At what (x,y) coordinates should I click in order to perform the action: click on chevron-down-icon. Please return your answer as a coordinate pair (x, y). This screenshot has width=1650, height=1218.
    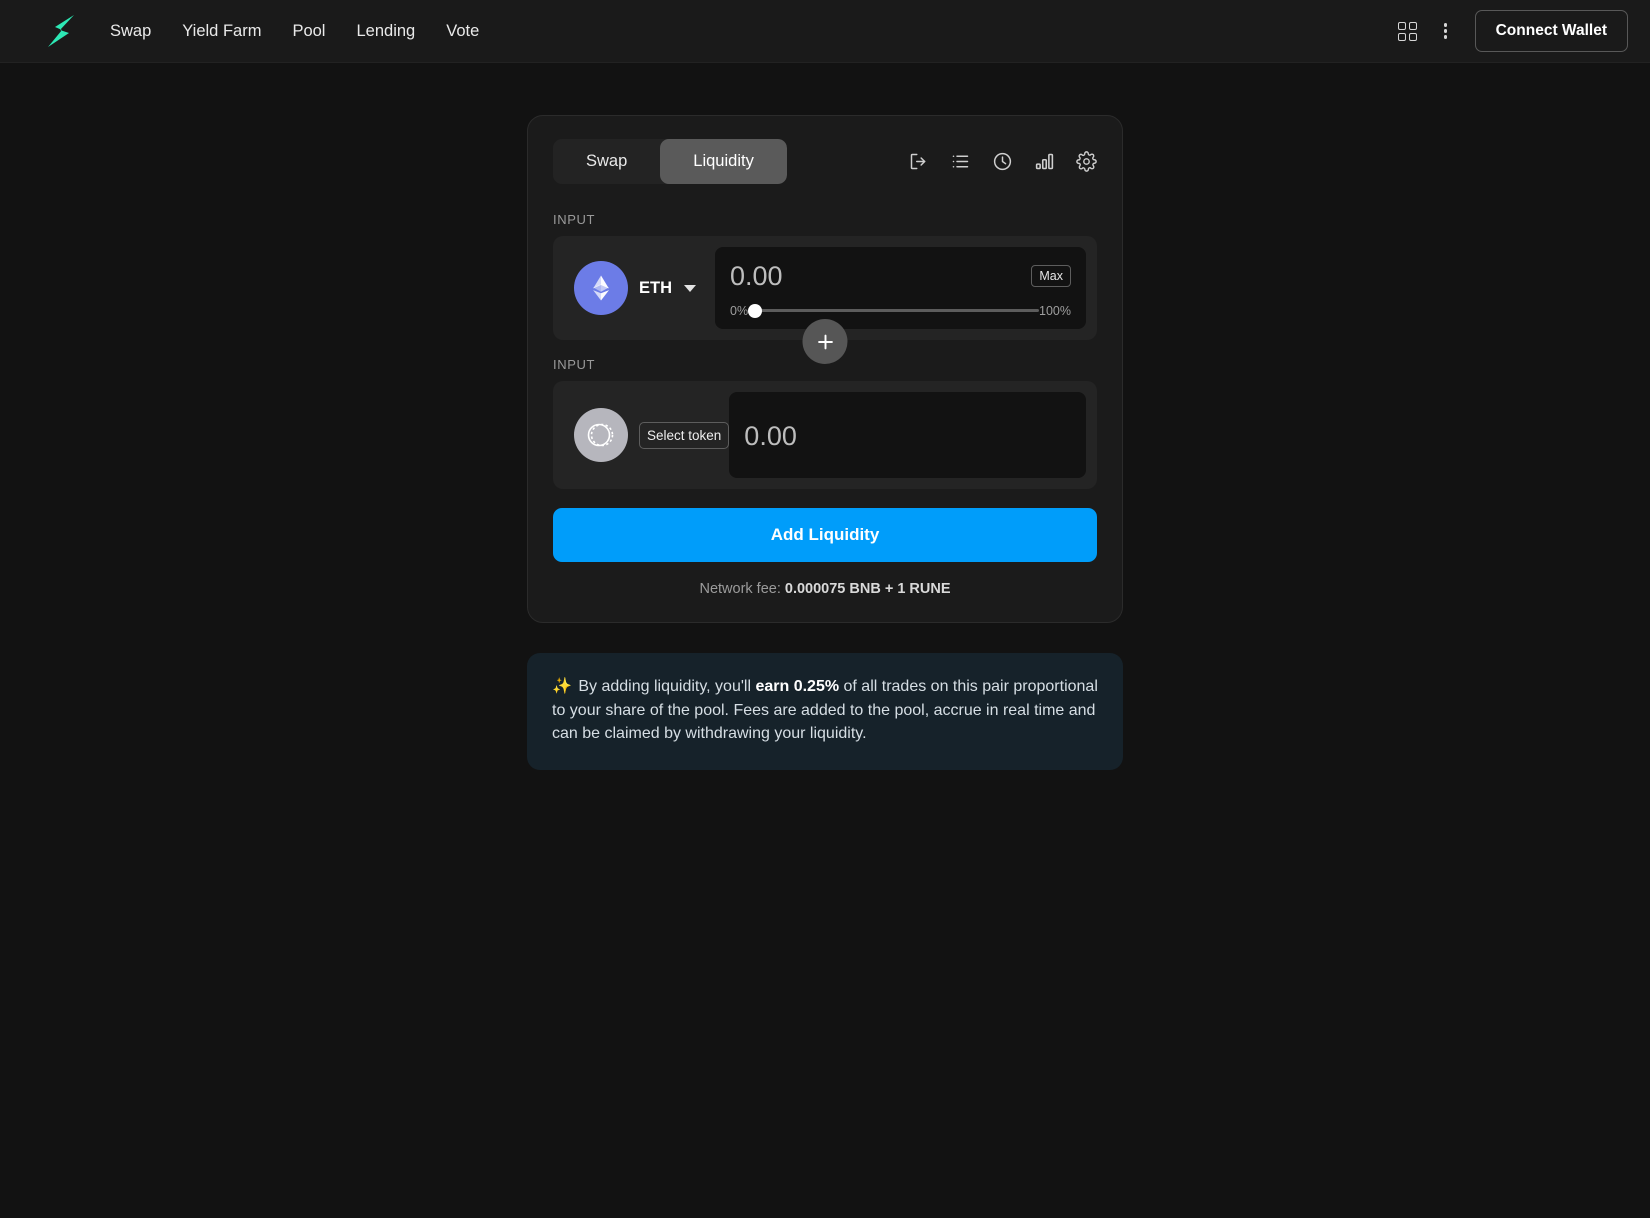
    Looking at the image, I should click on (690, 288).